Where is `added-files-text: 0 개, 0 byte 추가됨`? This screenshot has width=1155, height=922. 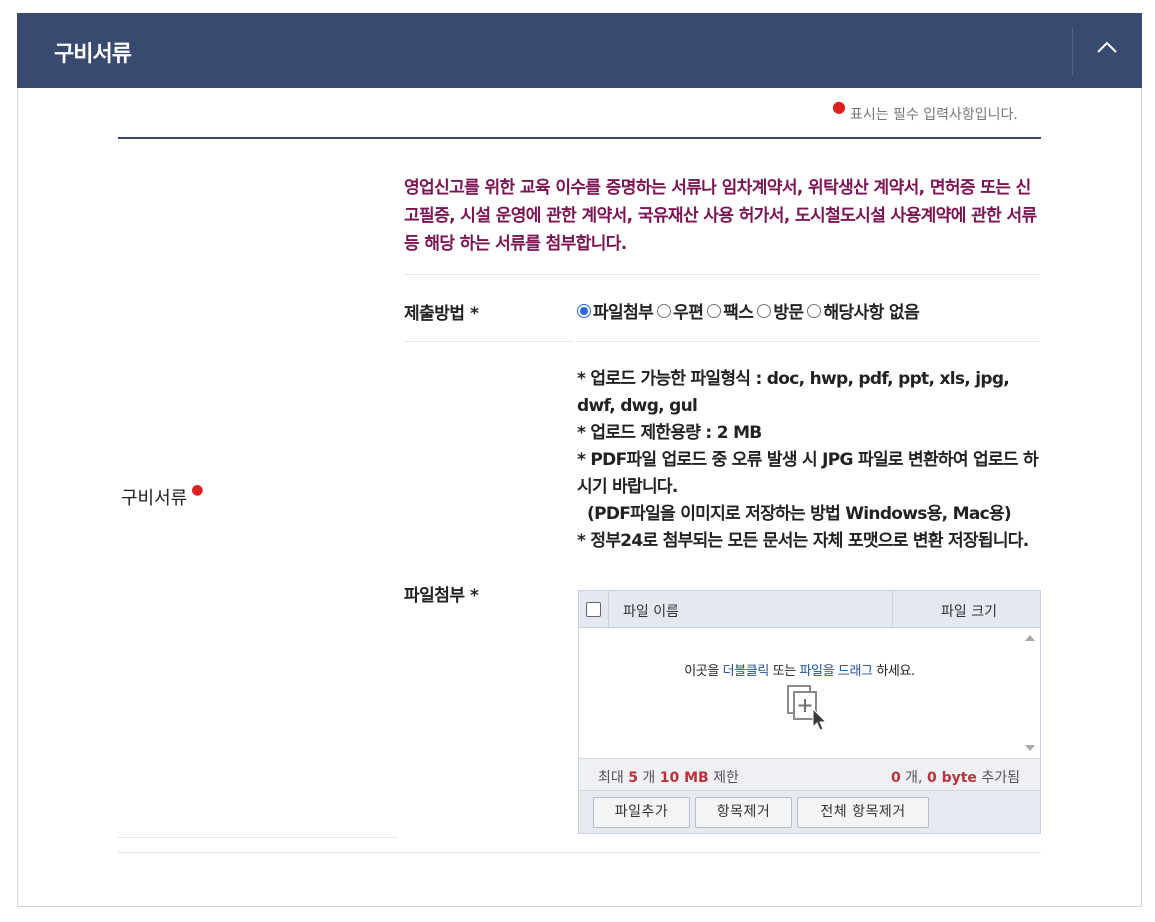 added-files-text: 0 개, 0 byte 추가됨 is located at coordinates (955, 778).